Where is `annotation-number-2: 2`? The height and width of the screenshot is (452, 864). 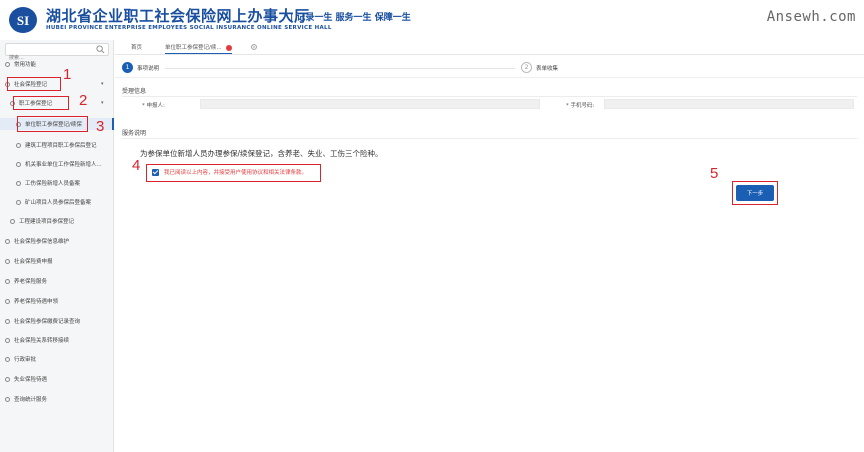
annotation-number-2: 2 is located at coordinates (83, 100).